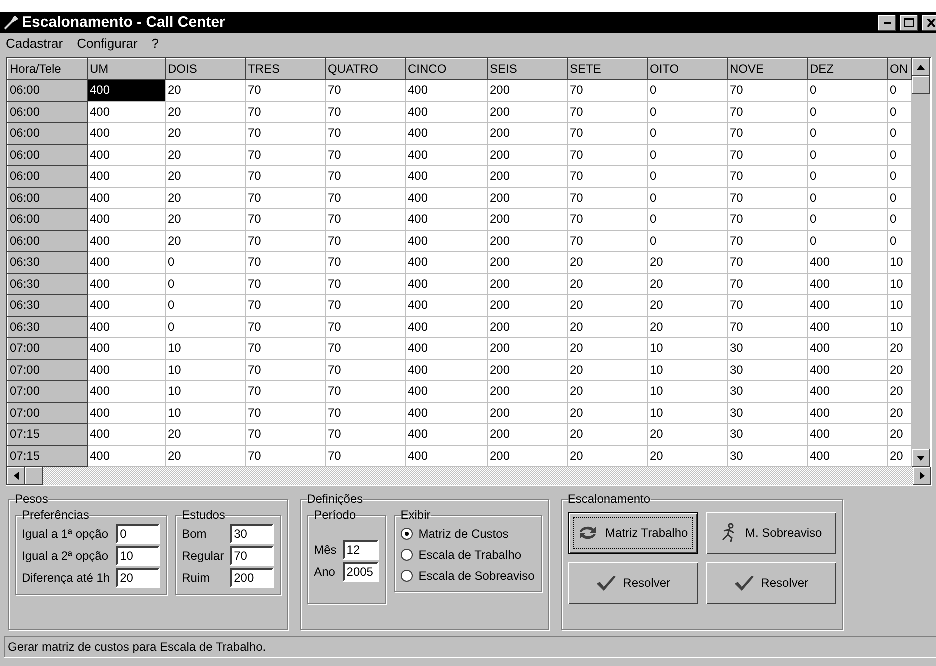  What do you see at coordinates (252, 578) in the screenshot?
I see `input-field: 200` at bounding box center [252, 578].